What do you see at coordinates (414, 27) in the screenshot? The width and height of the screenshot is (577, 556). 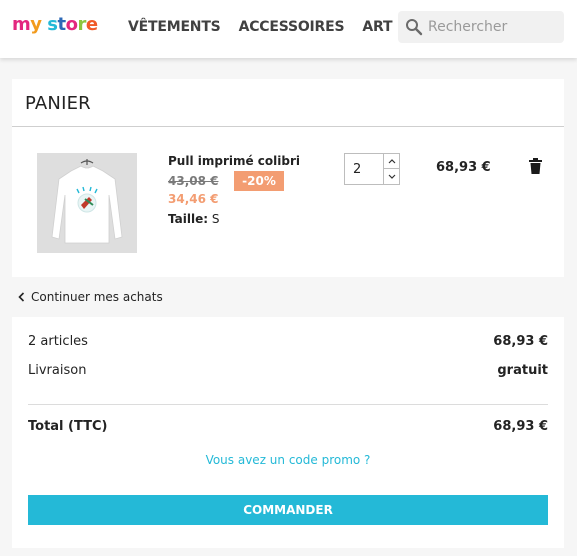 I see `search-icon` at bounding box center [414, 27].